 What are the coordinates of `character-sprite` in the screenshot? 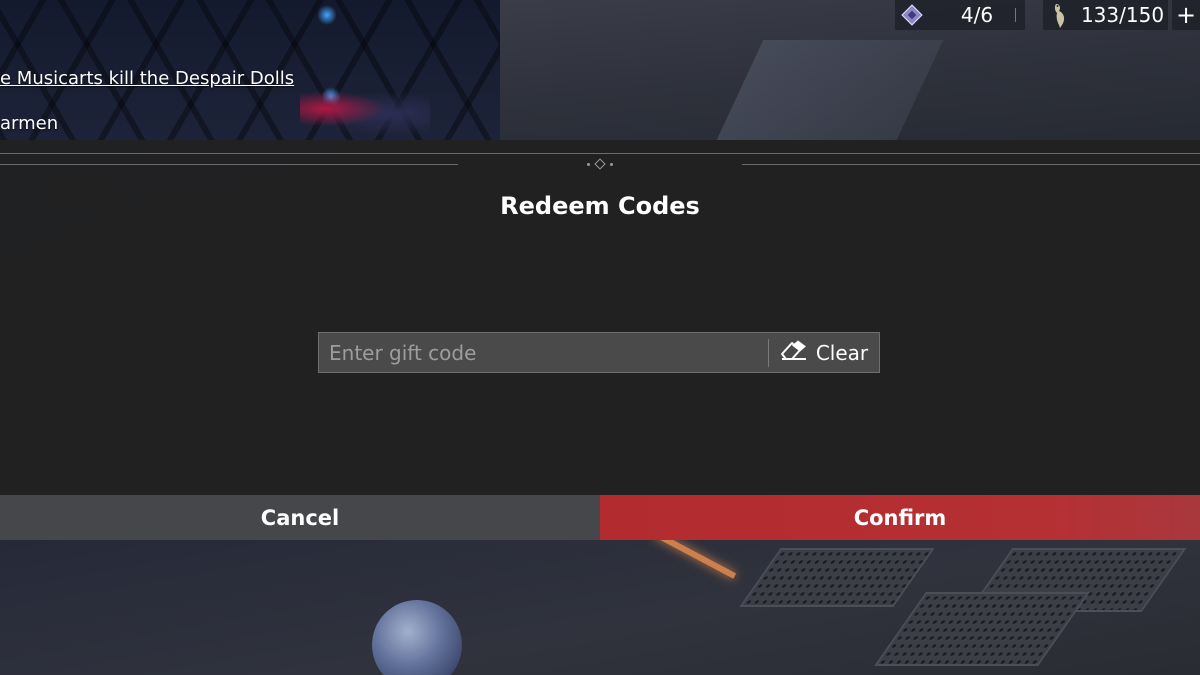 It's located at (365, 114).